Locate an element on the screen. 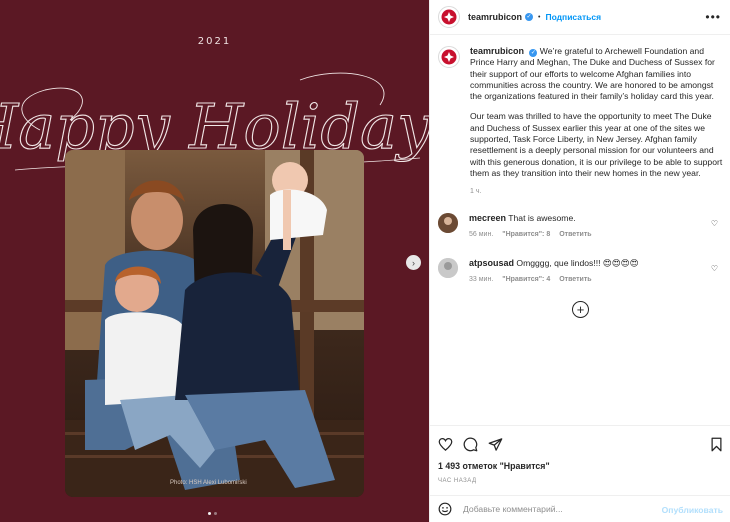  comment-likes: "Нравится": 8 is located at coordinates (526, 234).